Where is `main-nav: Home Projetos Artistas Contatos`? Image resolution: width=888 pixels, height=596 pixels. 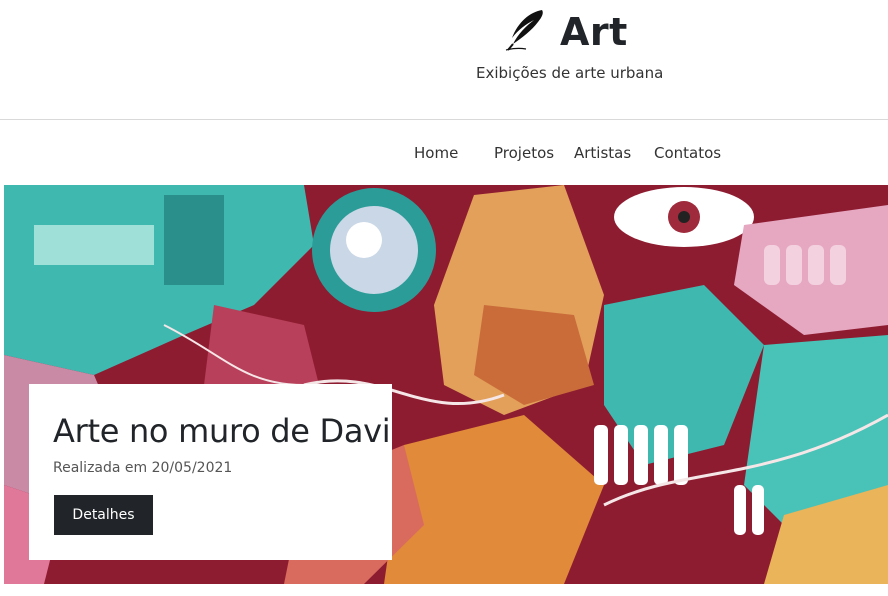 main-nav: Home Projetos Artistas Contatos is located at coordinates (444, 152).